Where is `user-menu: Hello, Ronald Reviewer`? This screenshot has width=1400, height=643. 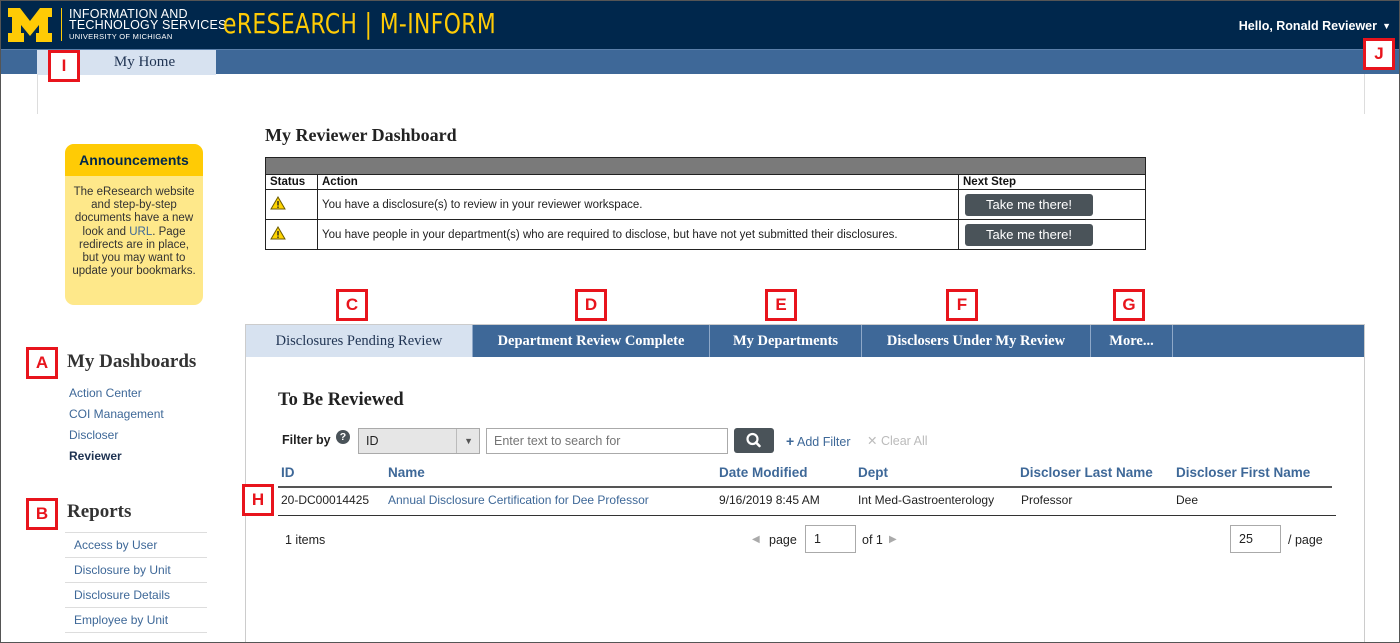
user-menu: Hello, Ronald Reviewer is located at coordinates (1308, 26).